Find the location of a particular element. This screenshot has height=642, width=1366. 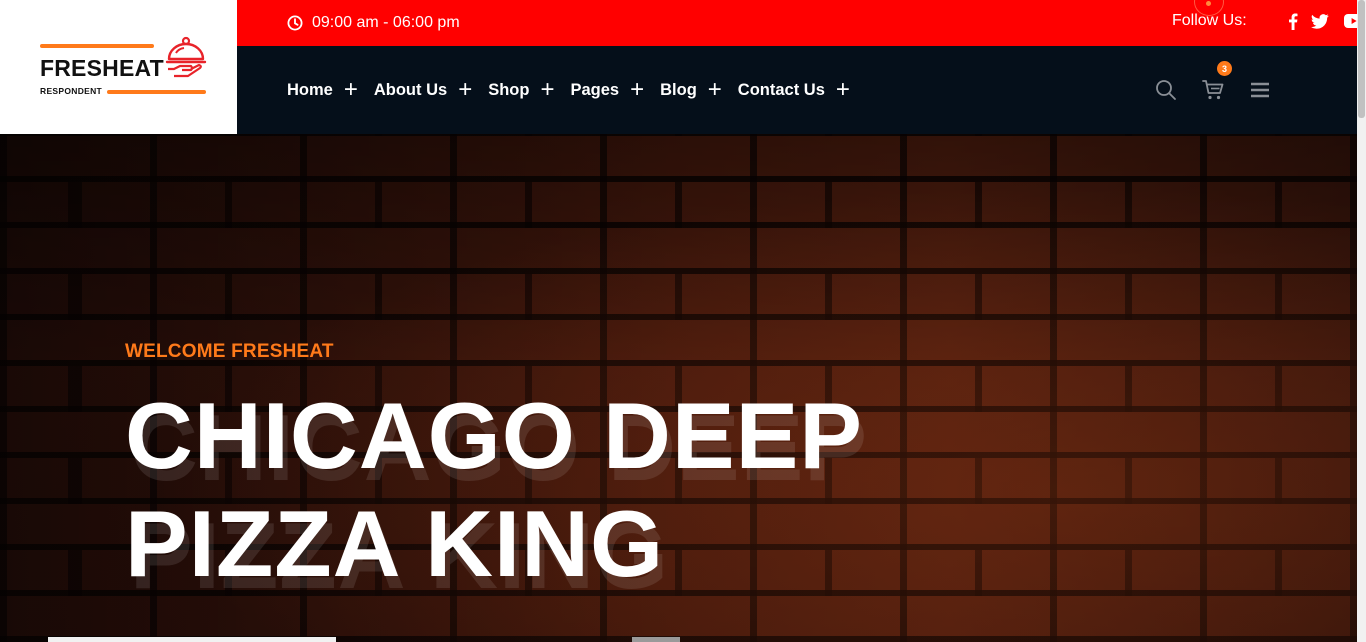

twitter-icon is located at coordinates (1320, 21).